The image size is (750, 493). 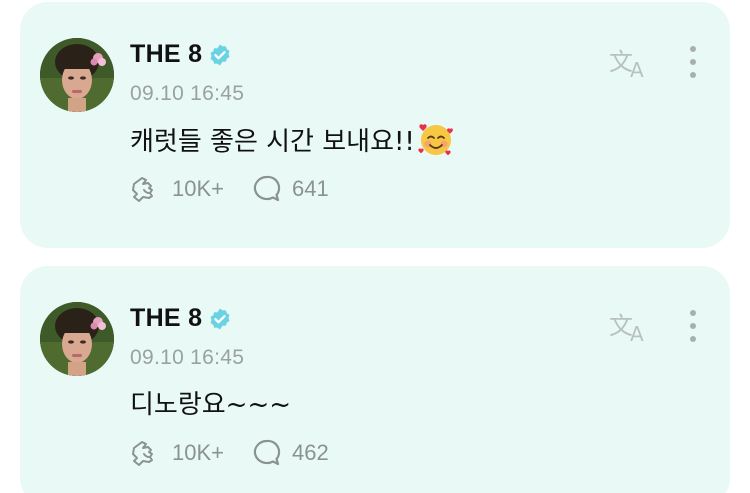 I want to click on post-stats: 10K+ 462, so click(x=243, y=453).